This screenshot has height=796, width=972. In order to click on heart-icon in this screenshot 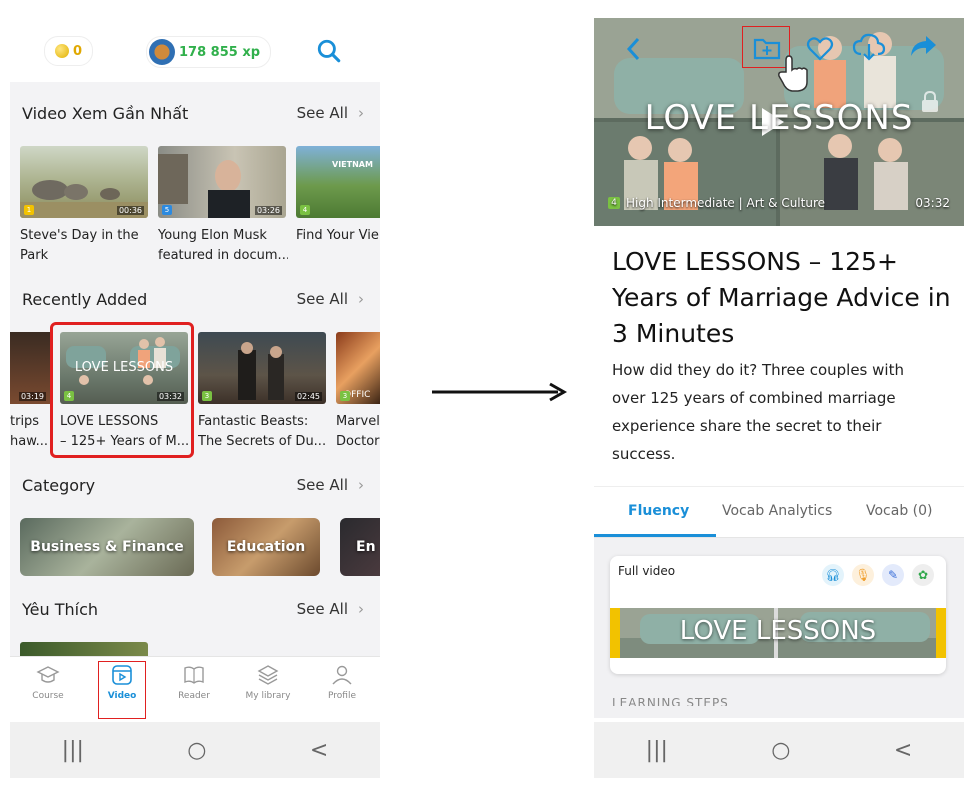, I will do `click(820, 49)`.